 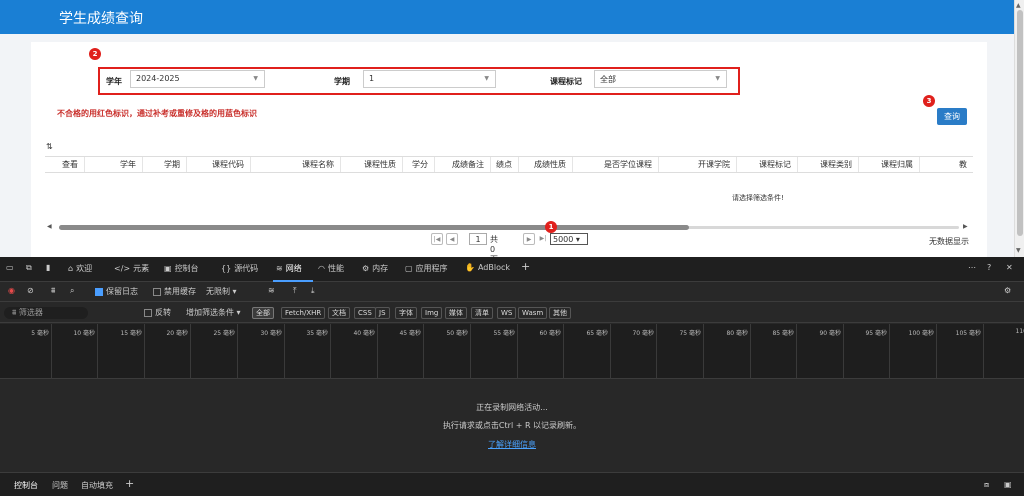 I want to click on tab-sources: {} 源代码, so click(x=239, y=268).